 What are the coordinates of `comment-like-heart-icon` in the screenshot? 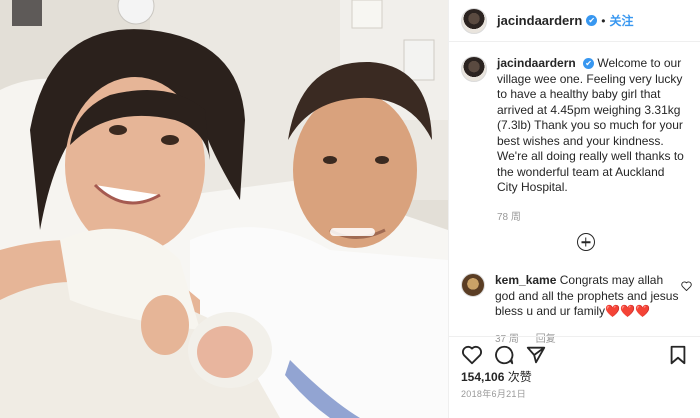 It's located at (686, 287).